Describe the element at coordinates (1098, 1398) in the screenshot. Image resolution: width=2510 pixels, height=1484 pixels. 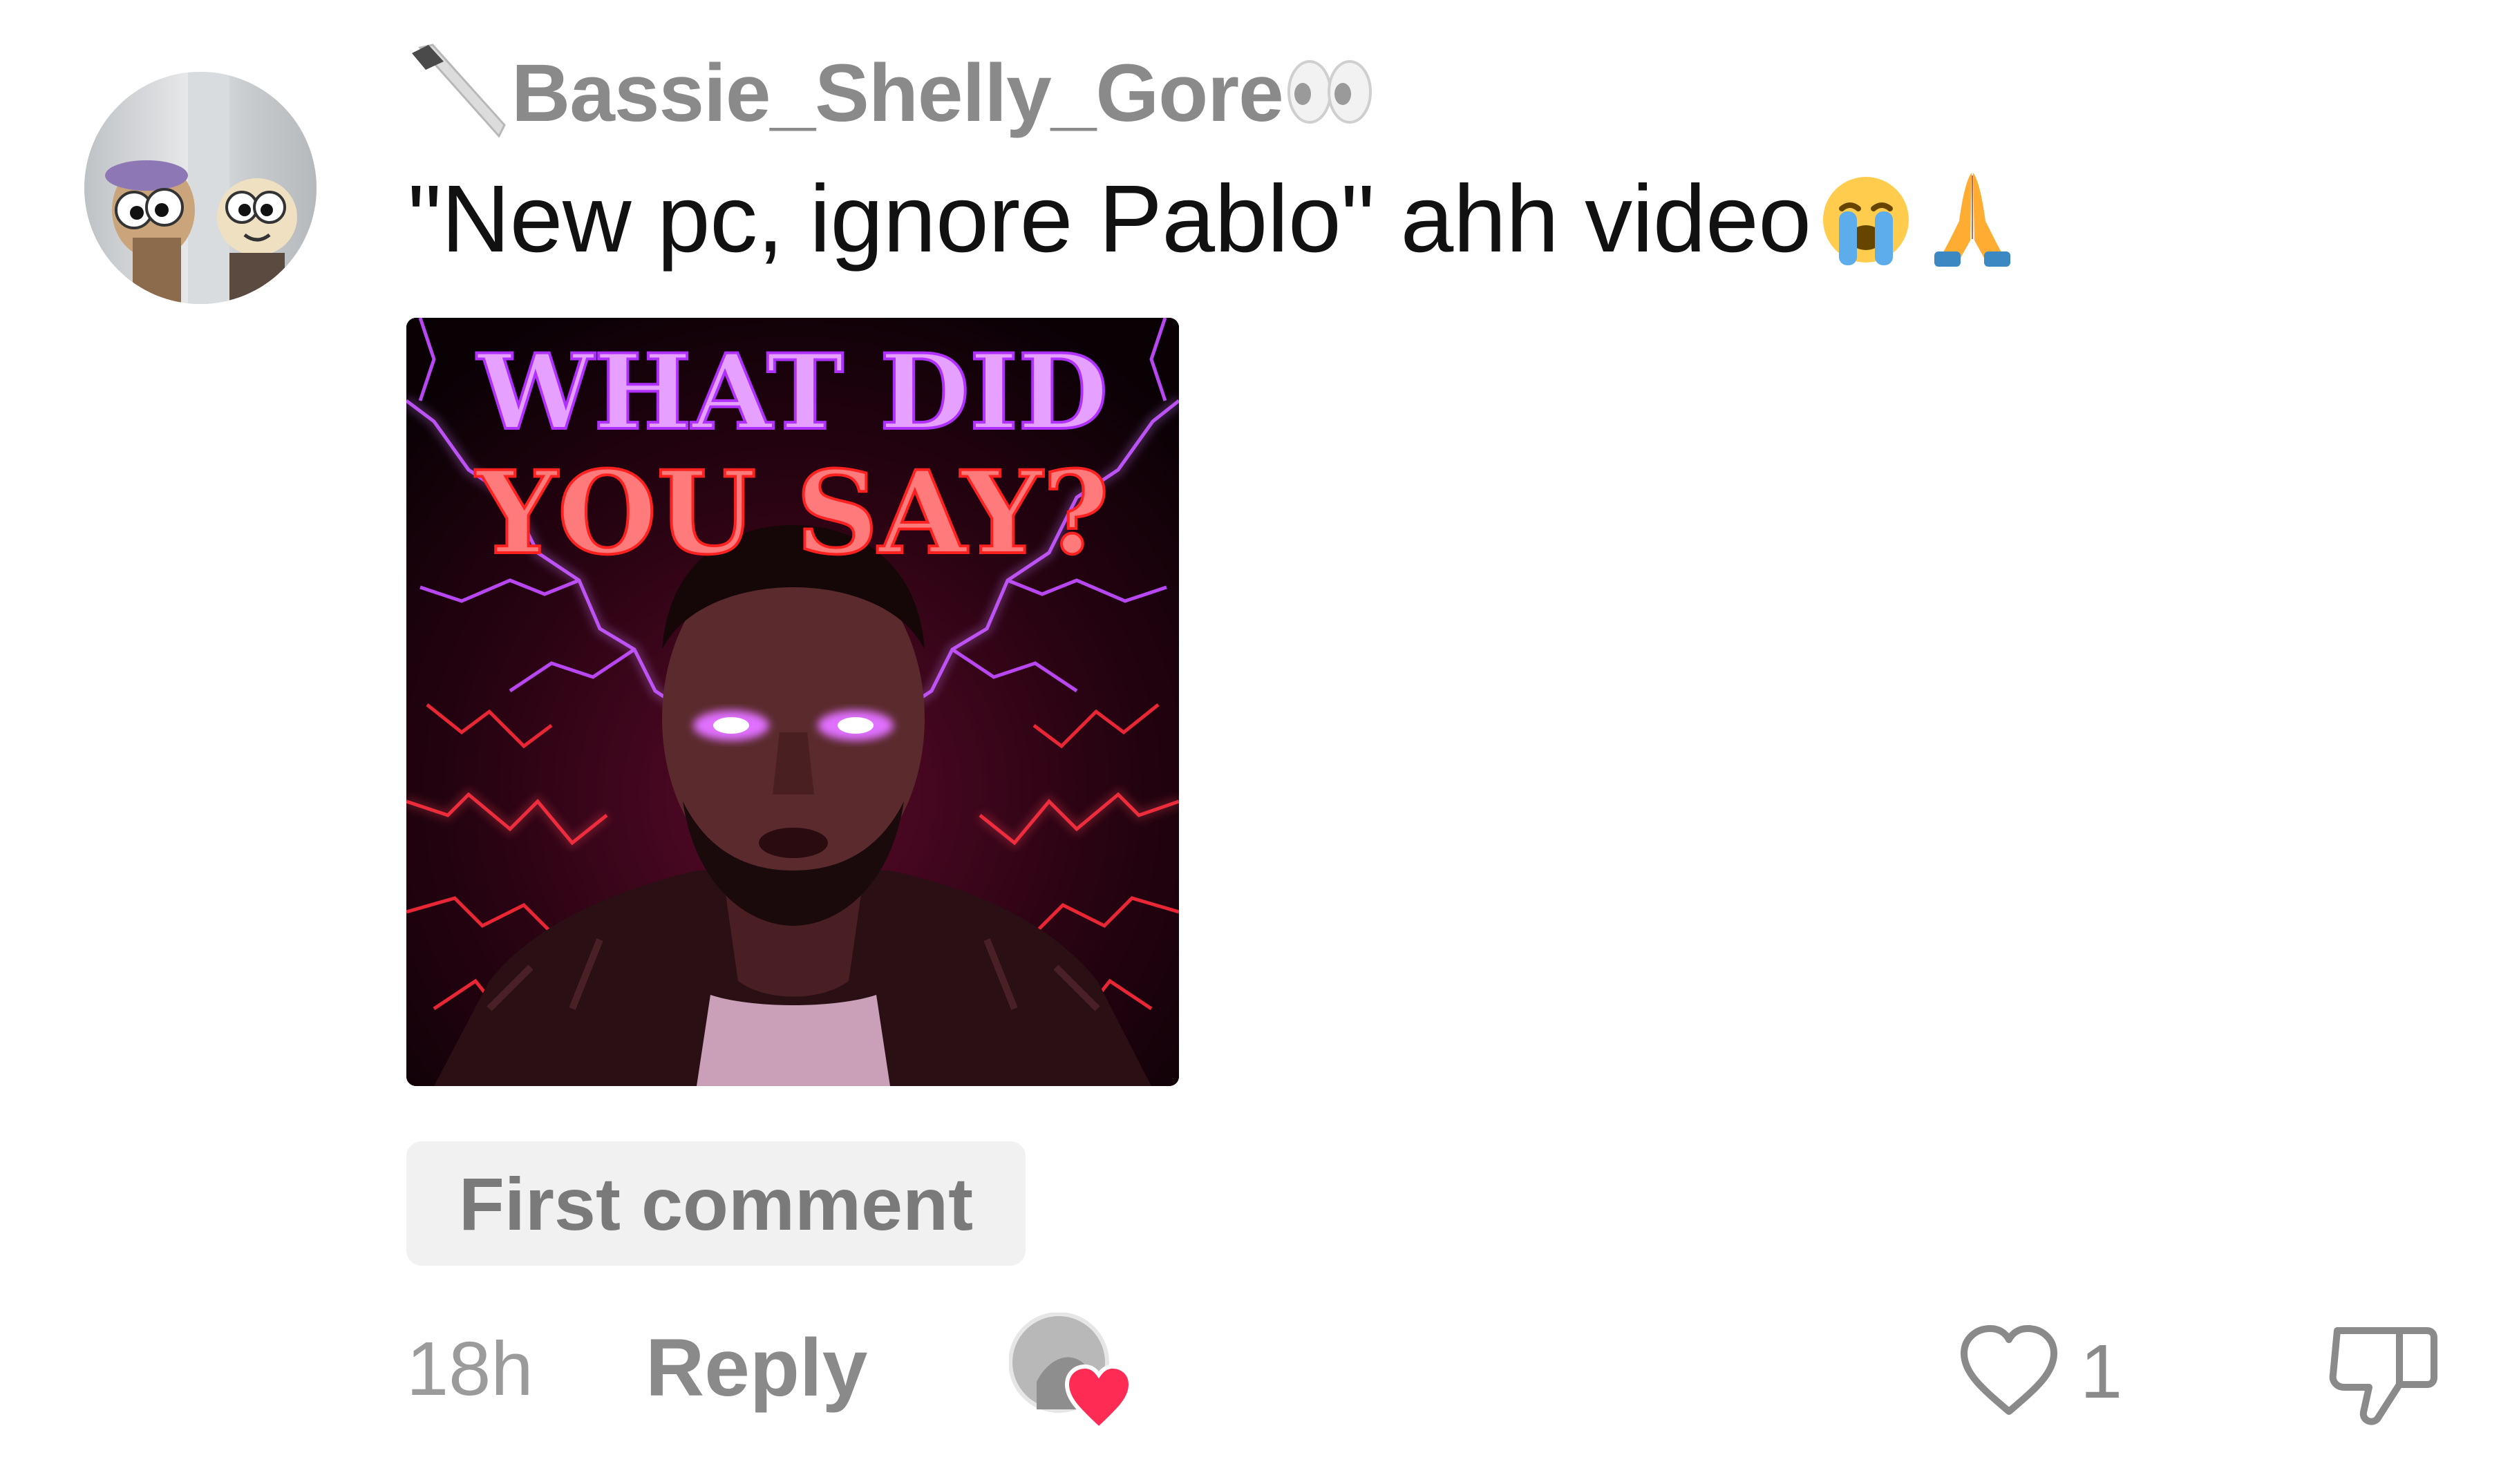
I see `heart-icon` at that location.